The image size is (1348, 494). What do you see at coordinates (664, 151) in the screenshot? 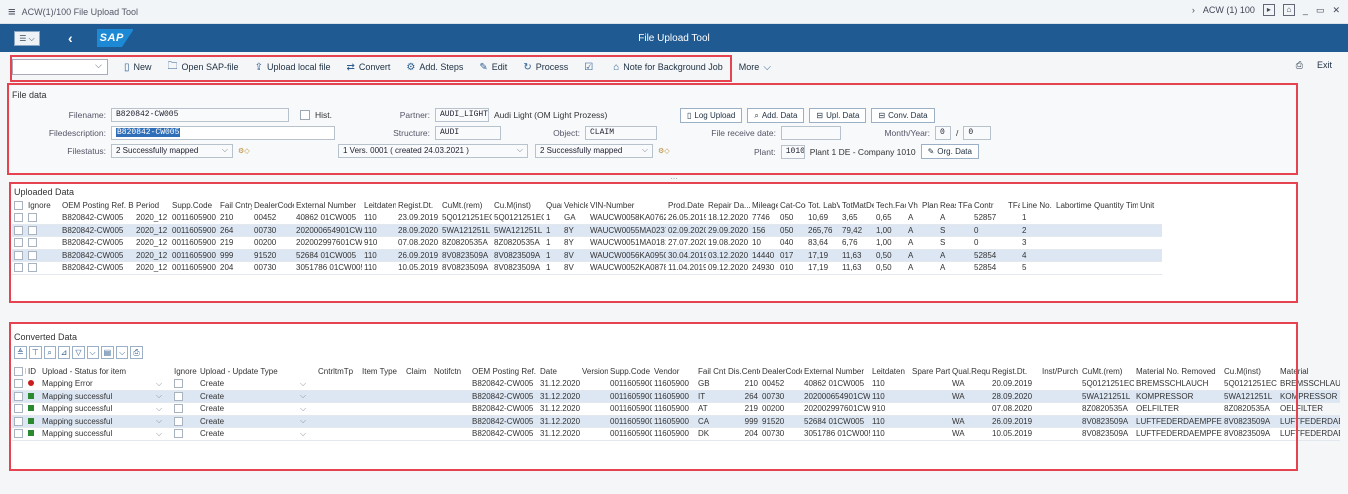
I see `status2-info-icon: ⚙◇` at bounding box center [664, 151].